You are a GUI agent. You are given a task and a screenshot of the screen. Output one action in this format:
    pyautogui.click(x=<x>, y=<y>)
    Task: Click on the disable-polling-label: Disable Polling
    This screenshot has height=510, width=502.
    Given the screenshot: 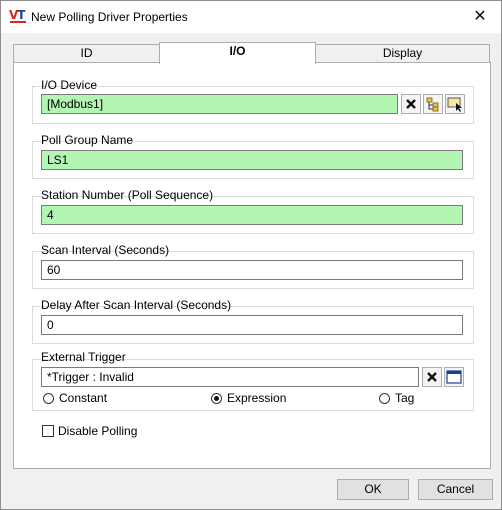 What is the action you would take?
    pyautogui.click(x=98, y=431)
    